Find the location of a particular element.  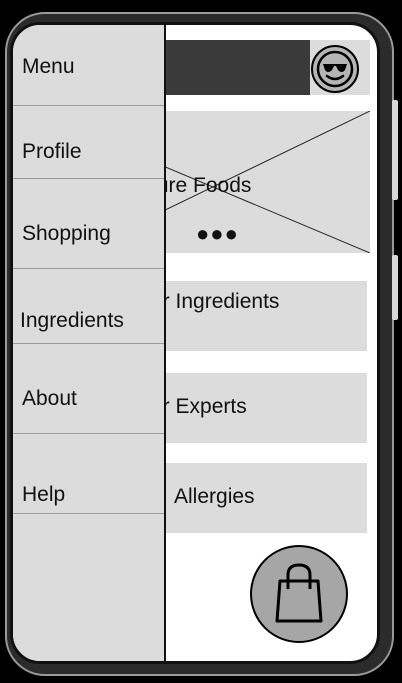

drawer-item-menu: Menu is located at coordinates (88, 65).